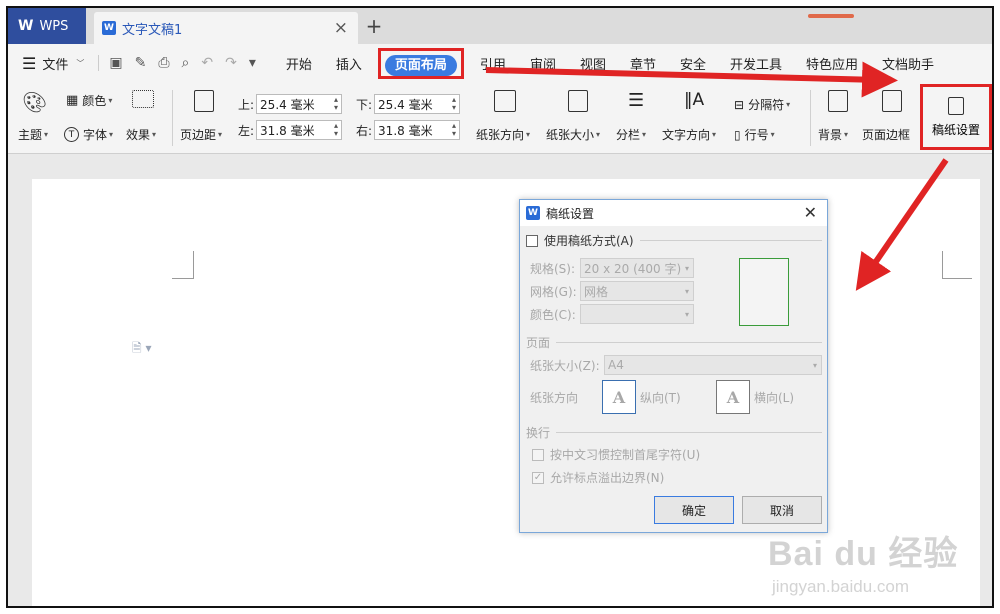 The image size is (1000, 614). Describe the element at coordinates (186, 63) in the screenshot. I see `print-preview-icon: ⌕` at that location.